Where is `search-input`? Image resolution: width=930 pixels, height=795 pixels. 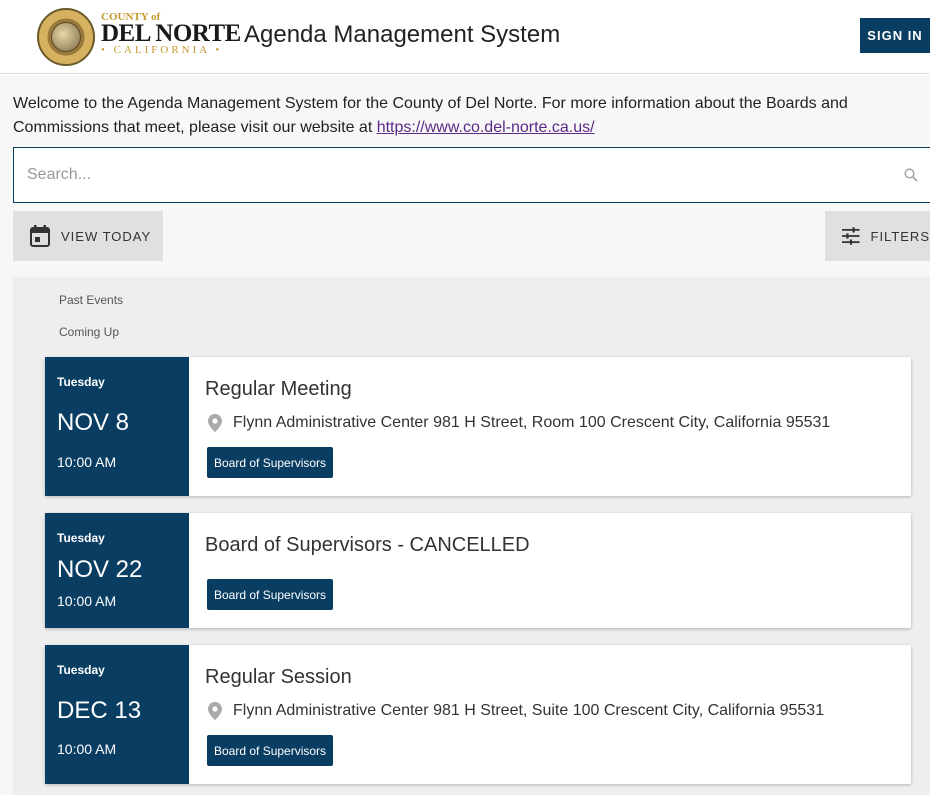
search-input is located at coordinates (444, 175).